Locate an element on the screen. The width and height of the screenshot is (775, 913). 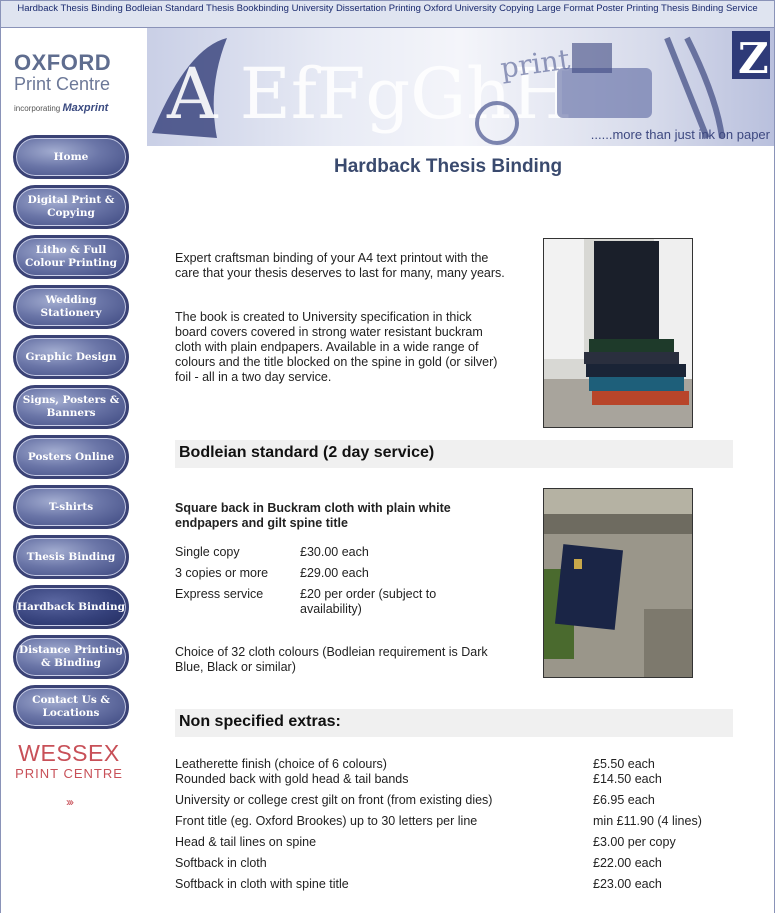
extra-price: £6.95 each is located at coordinates (624, 800).